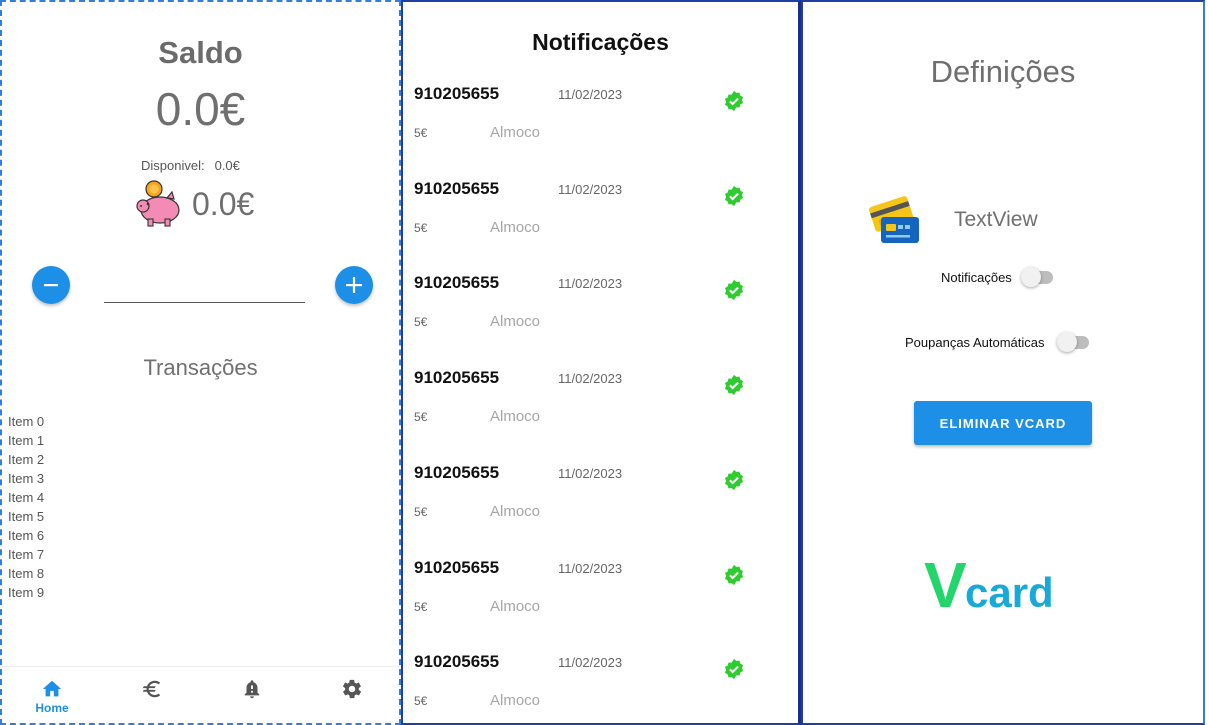  I want to click on euro-icon, so click(151, 689).